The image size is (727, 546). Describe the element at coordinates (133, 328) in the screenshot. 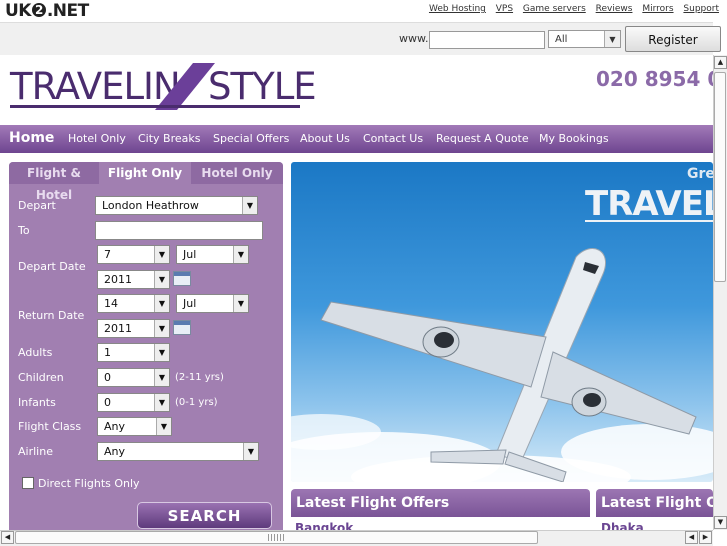

I see `return-year-select: 2011 ▼` at that location.